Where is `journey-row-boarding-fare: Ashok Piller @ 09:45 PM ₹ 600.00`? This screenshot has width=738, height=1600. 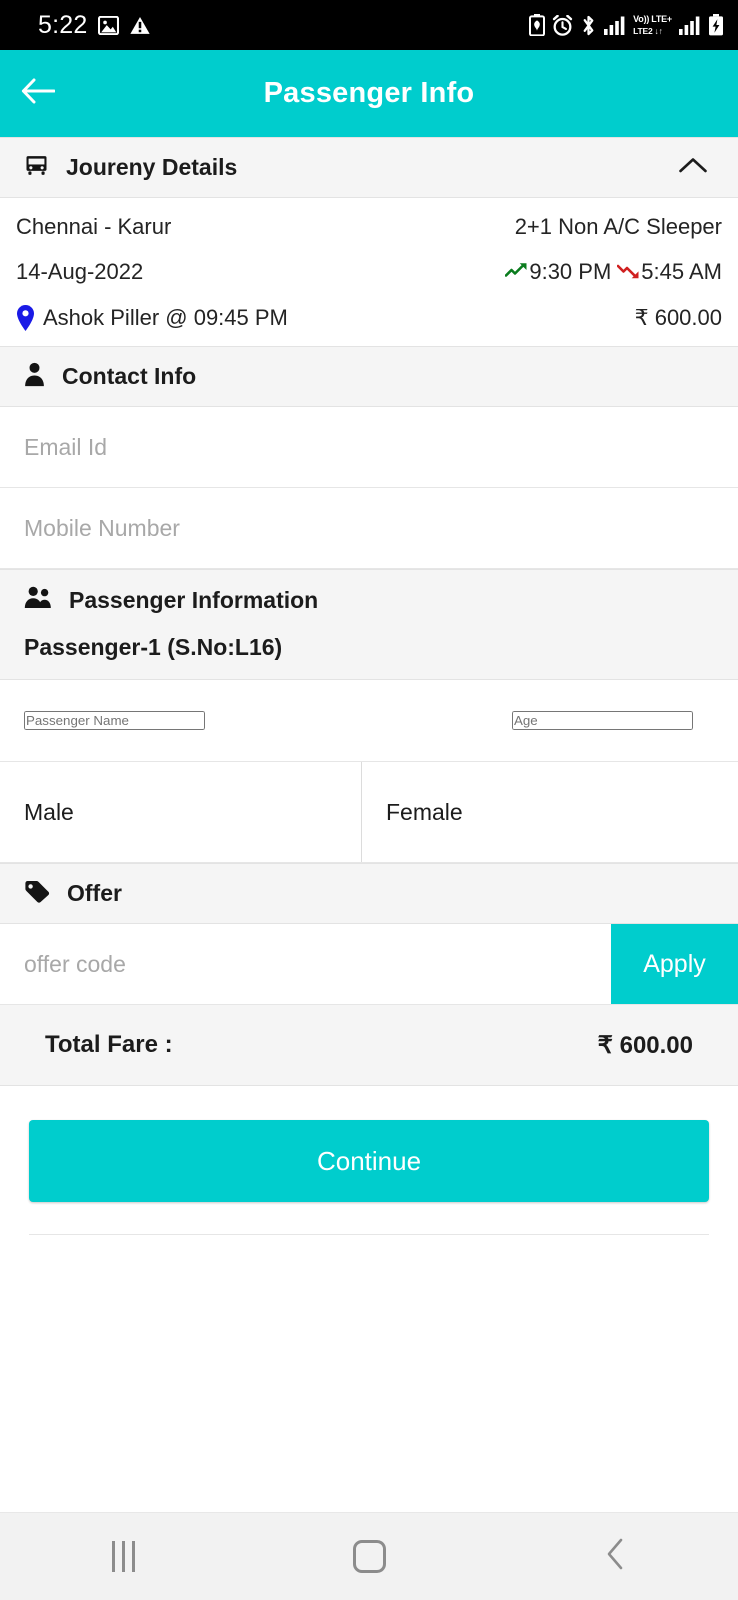 journey-row-boarding-fare: Ashok Piller @ 09:45 PM ₹ 600.00 is located at coordinates (369, 318).